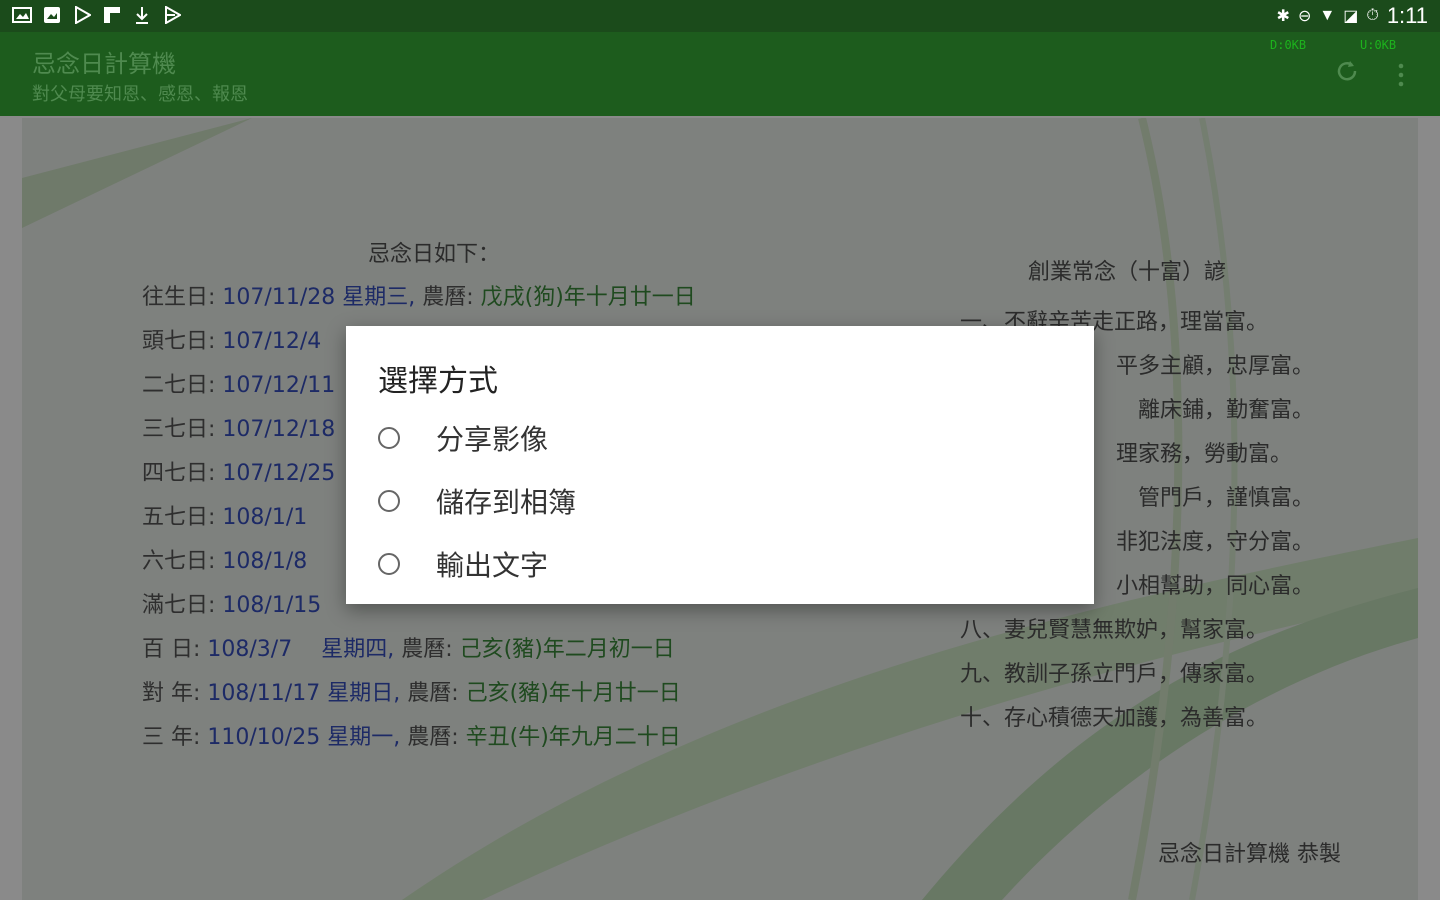  What do you see at coordinates (1401, 78) in the screenshot?
I see `more-options-icon` at bounding box center [1401, 78].